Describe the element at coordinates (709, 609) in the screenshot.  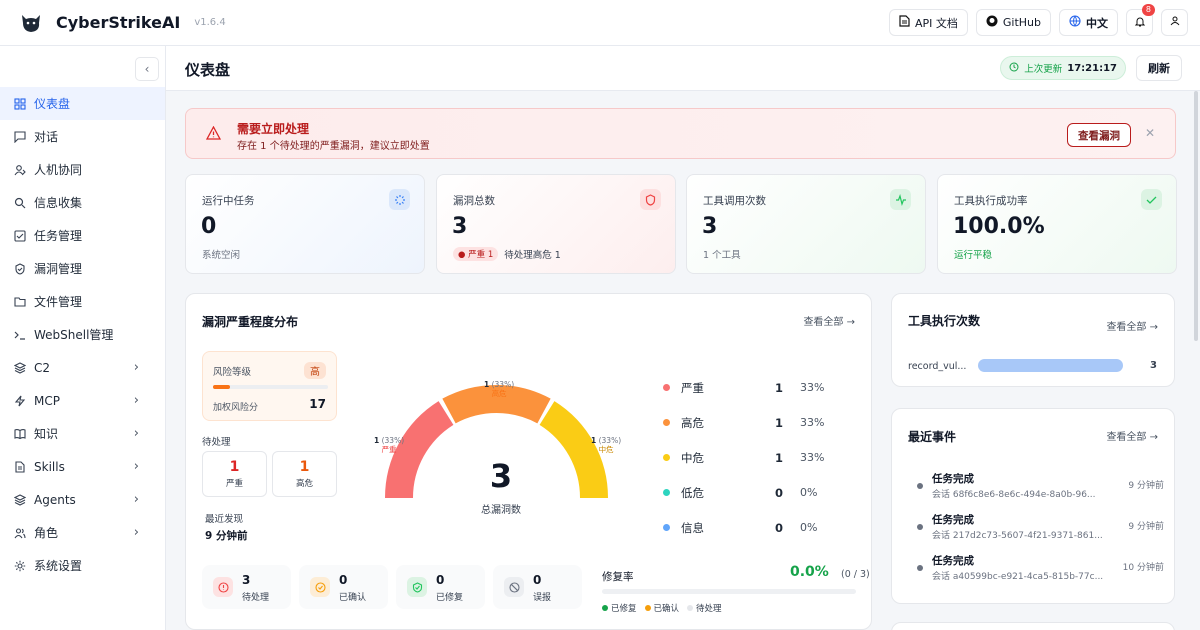
I see `fix-legend-label: 待处理` at that location.